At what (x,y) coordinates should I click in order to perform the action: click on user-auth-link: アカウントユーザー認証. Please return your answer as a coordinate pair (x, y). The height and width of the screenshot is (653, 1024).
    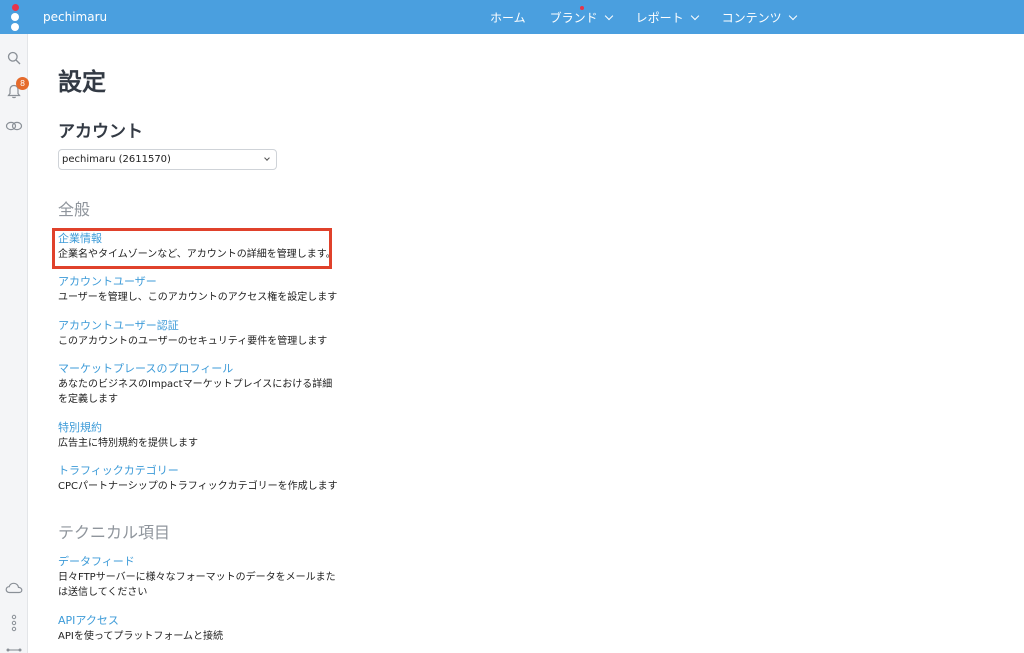
    Looking at the image, I should click on (198, 326).